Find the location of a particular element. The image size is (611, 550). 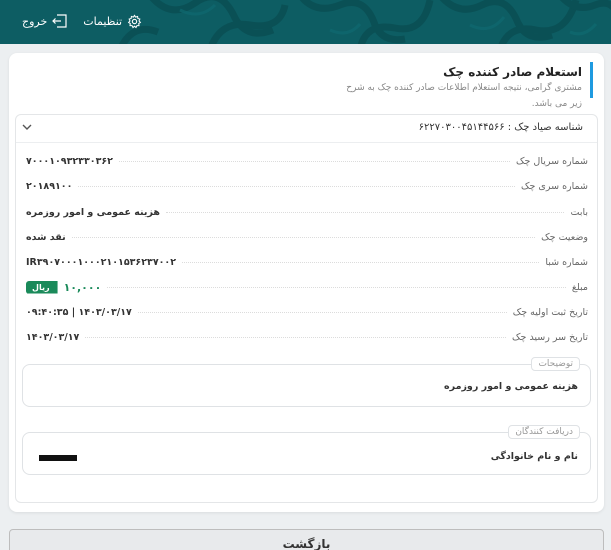

detail-row-status: وضعیت چک نقد شده is located at coordinates (307, 237).